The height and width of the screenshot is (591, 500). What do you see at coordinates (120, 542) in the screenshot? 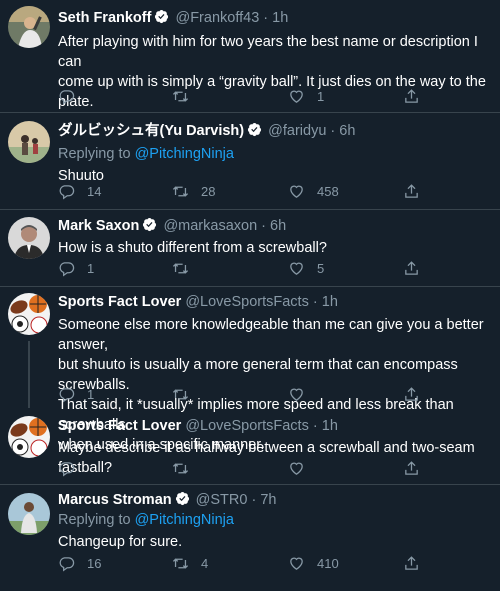
I see `tweet-text: Changeup for sure.` at bounding box center [120, 542].